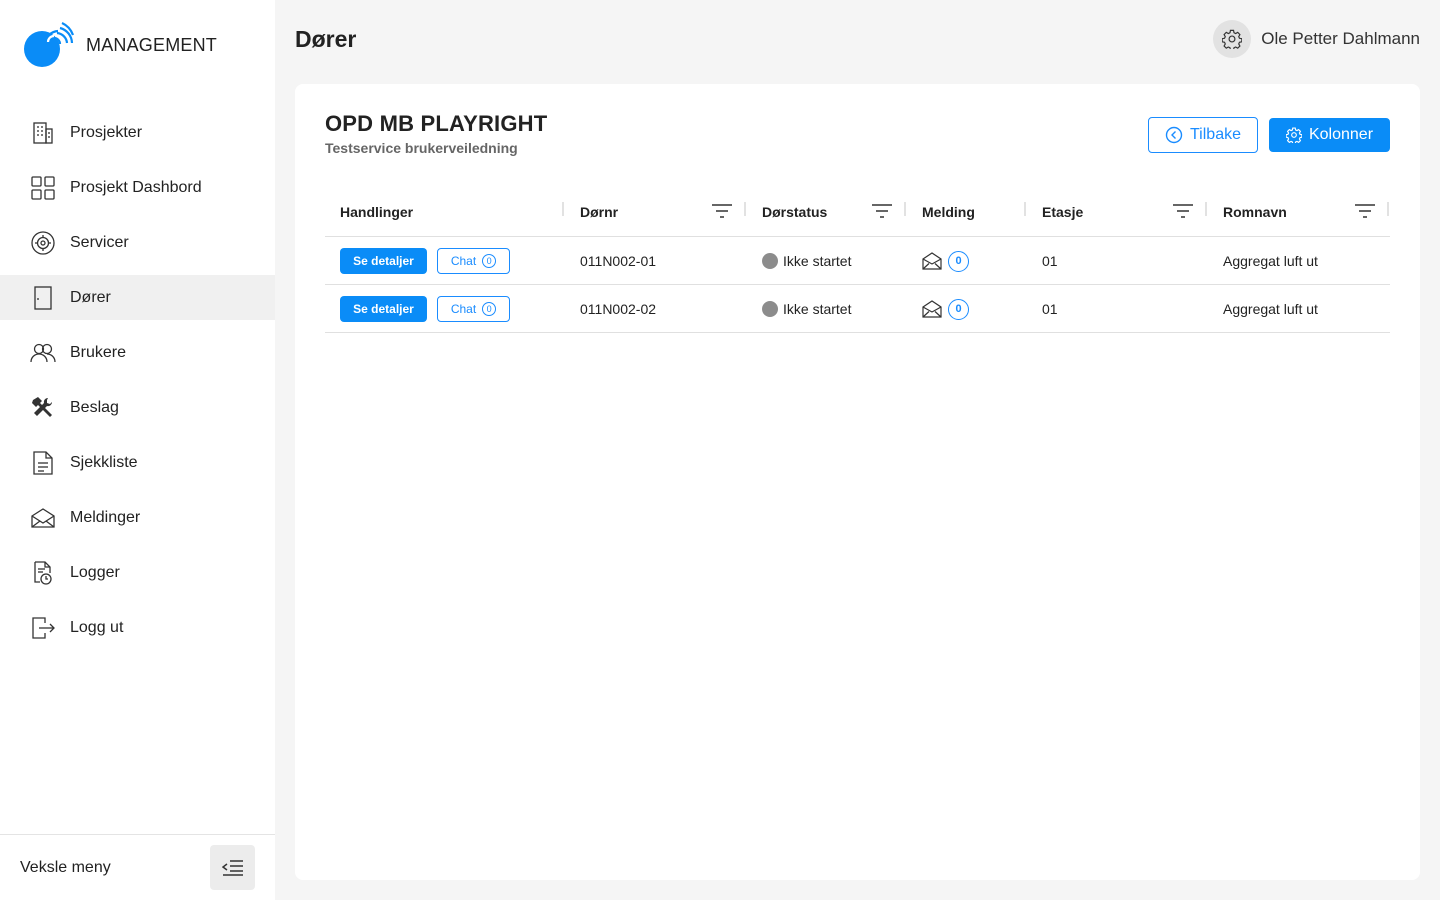 The height and width of the screenshot is (900, 1440). I want to click on sidebar-item-label: Sjekkliste, so click(104, 462).